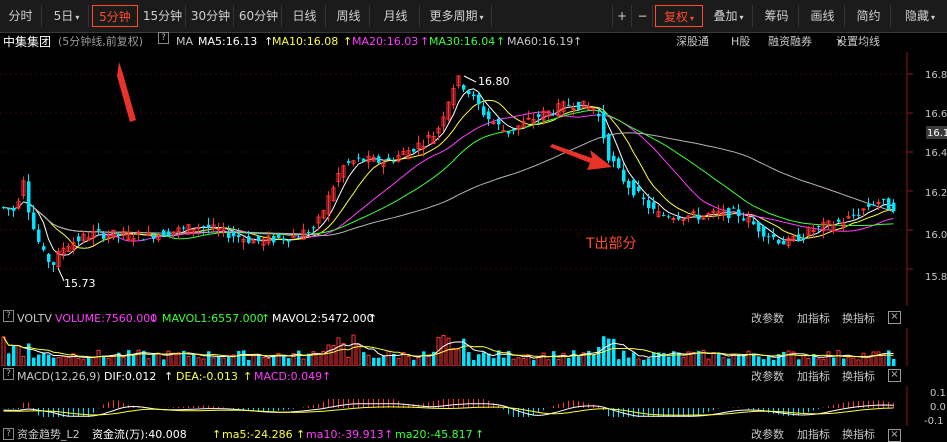  Describe the element at coordinates (211, 16) in the screenshot. I see `period-tab-30min: 30分钟` at that location.